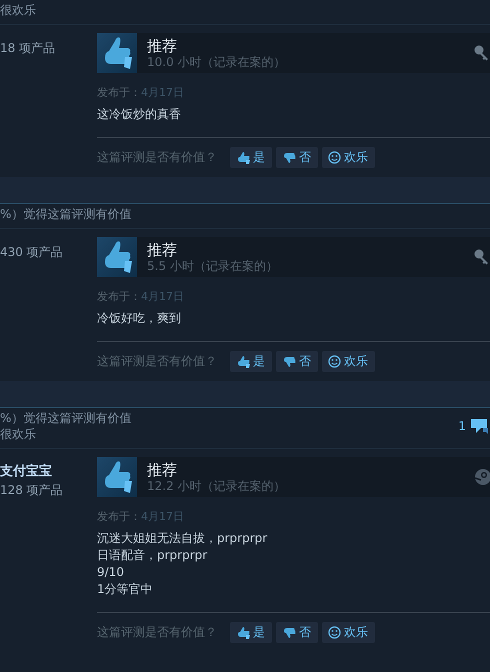  I want to click on review-text: 日语配音，prprprpr, so click(152, 555).